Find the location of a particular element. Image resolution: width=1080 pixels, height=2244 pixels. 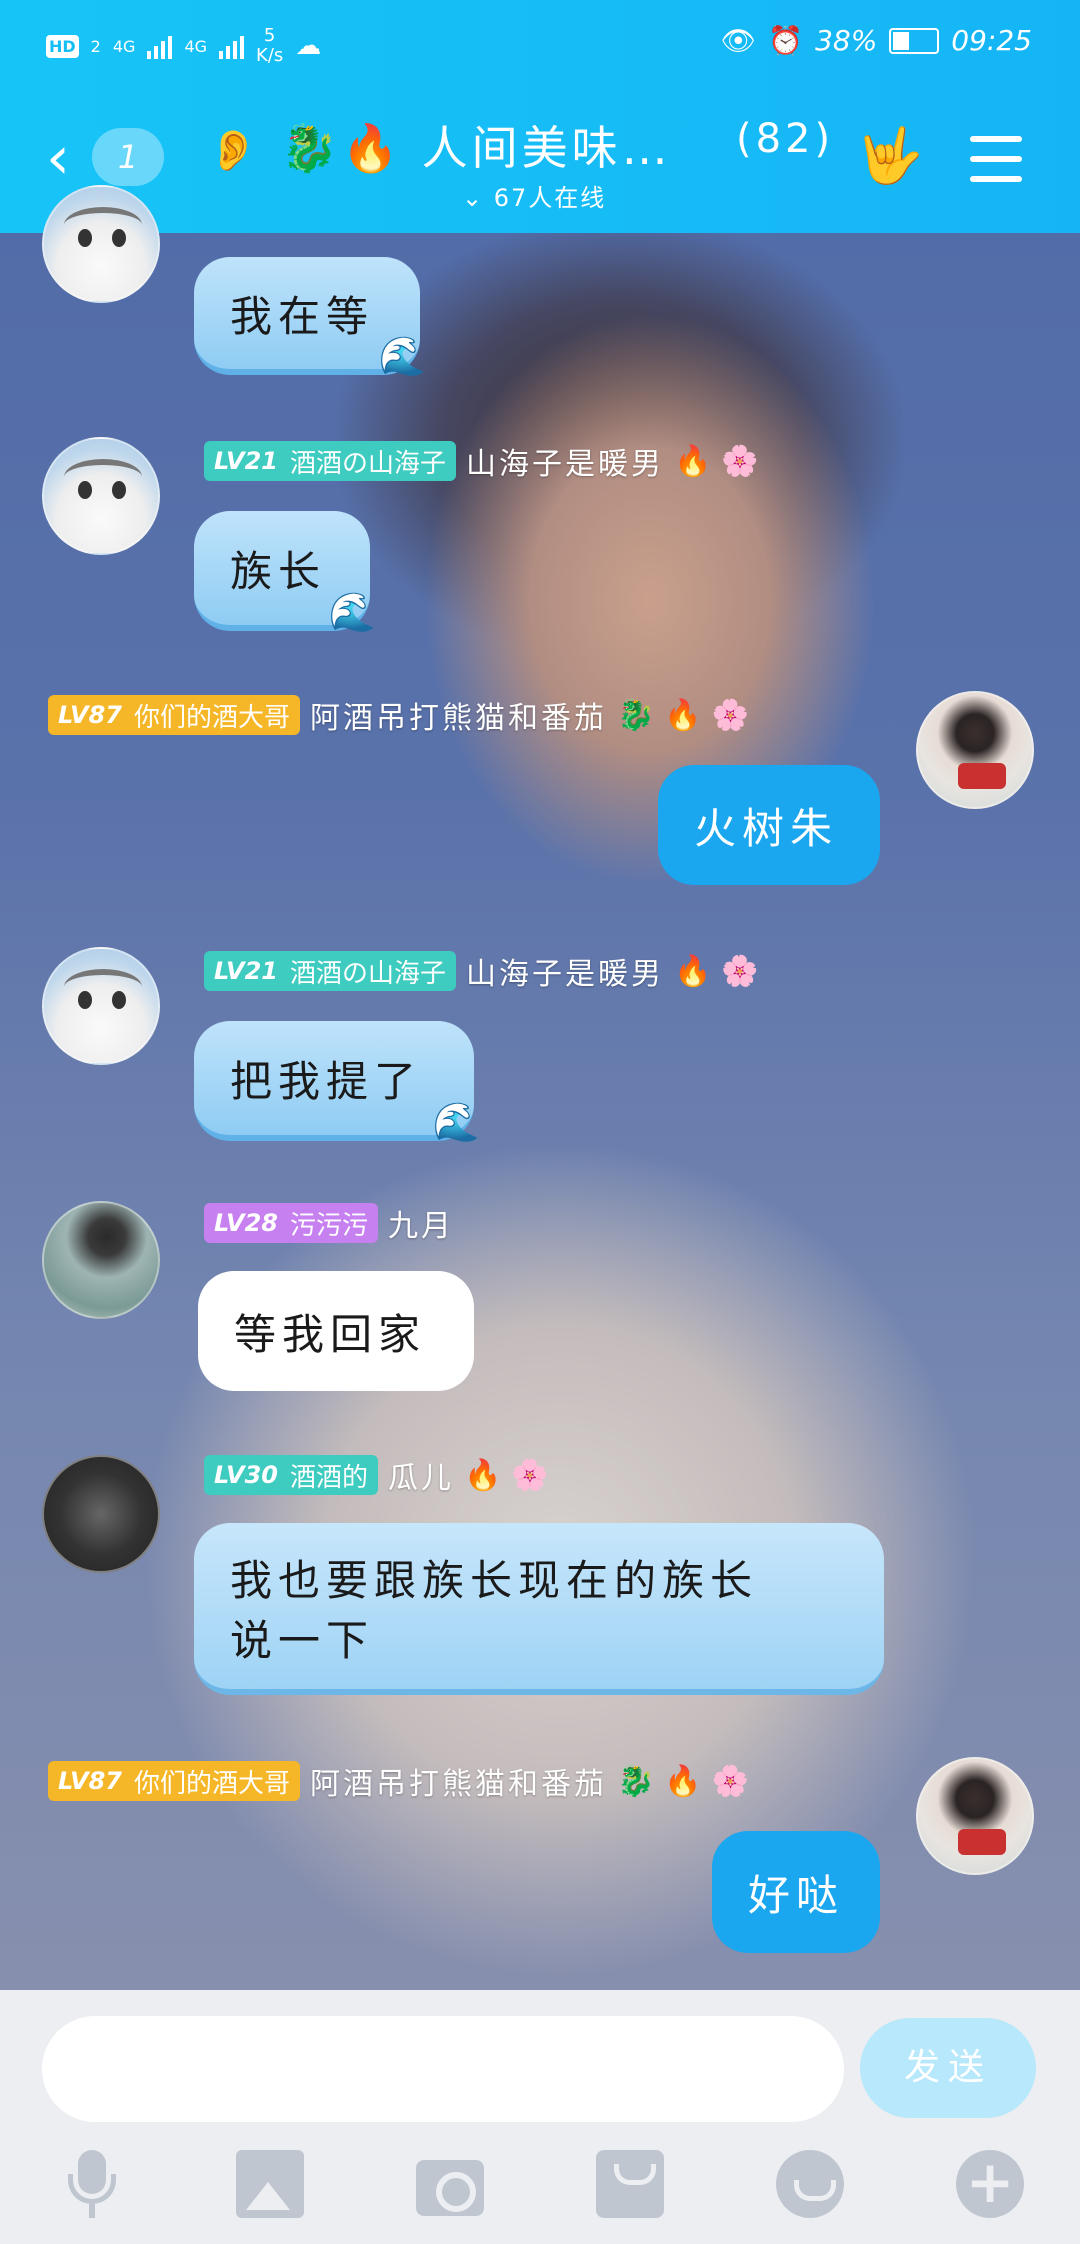

my-message-bubble: 好哒 is located at coordinates (796, 1892).